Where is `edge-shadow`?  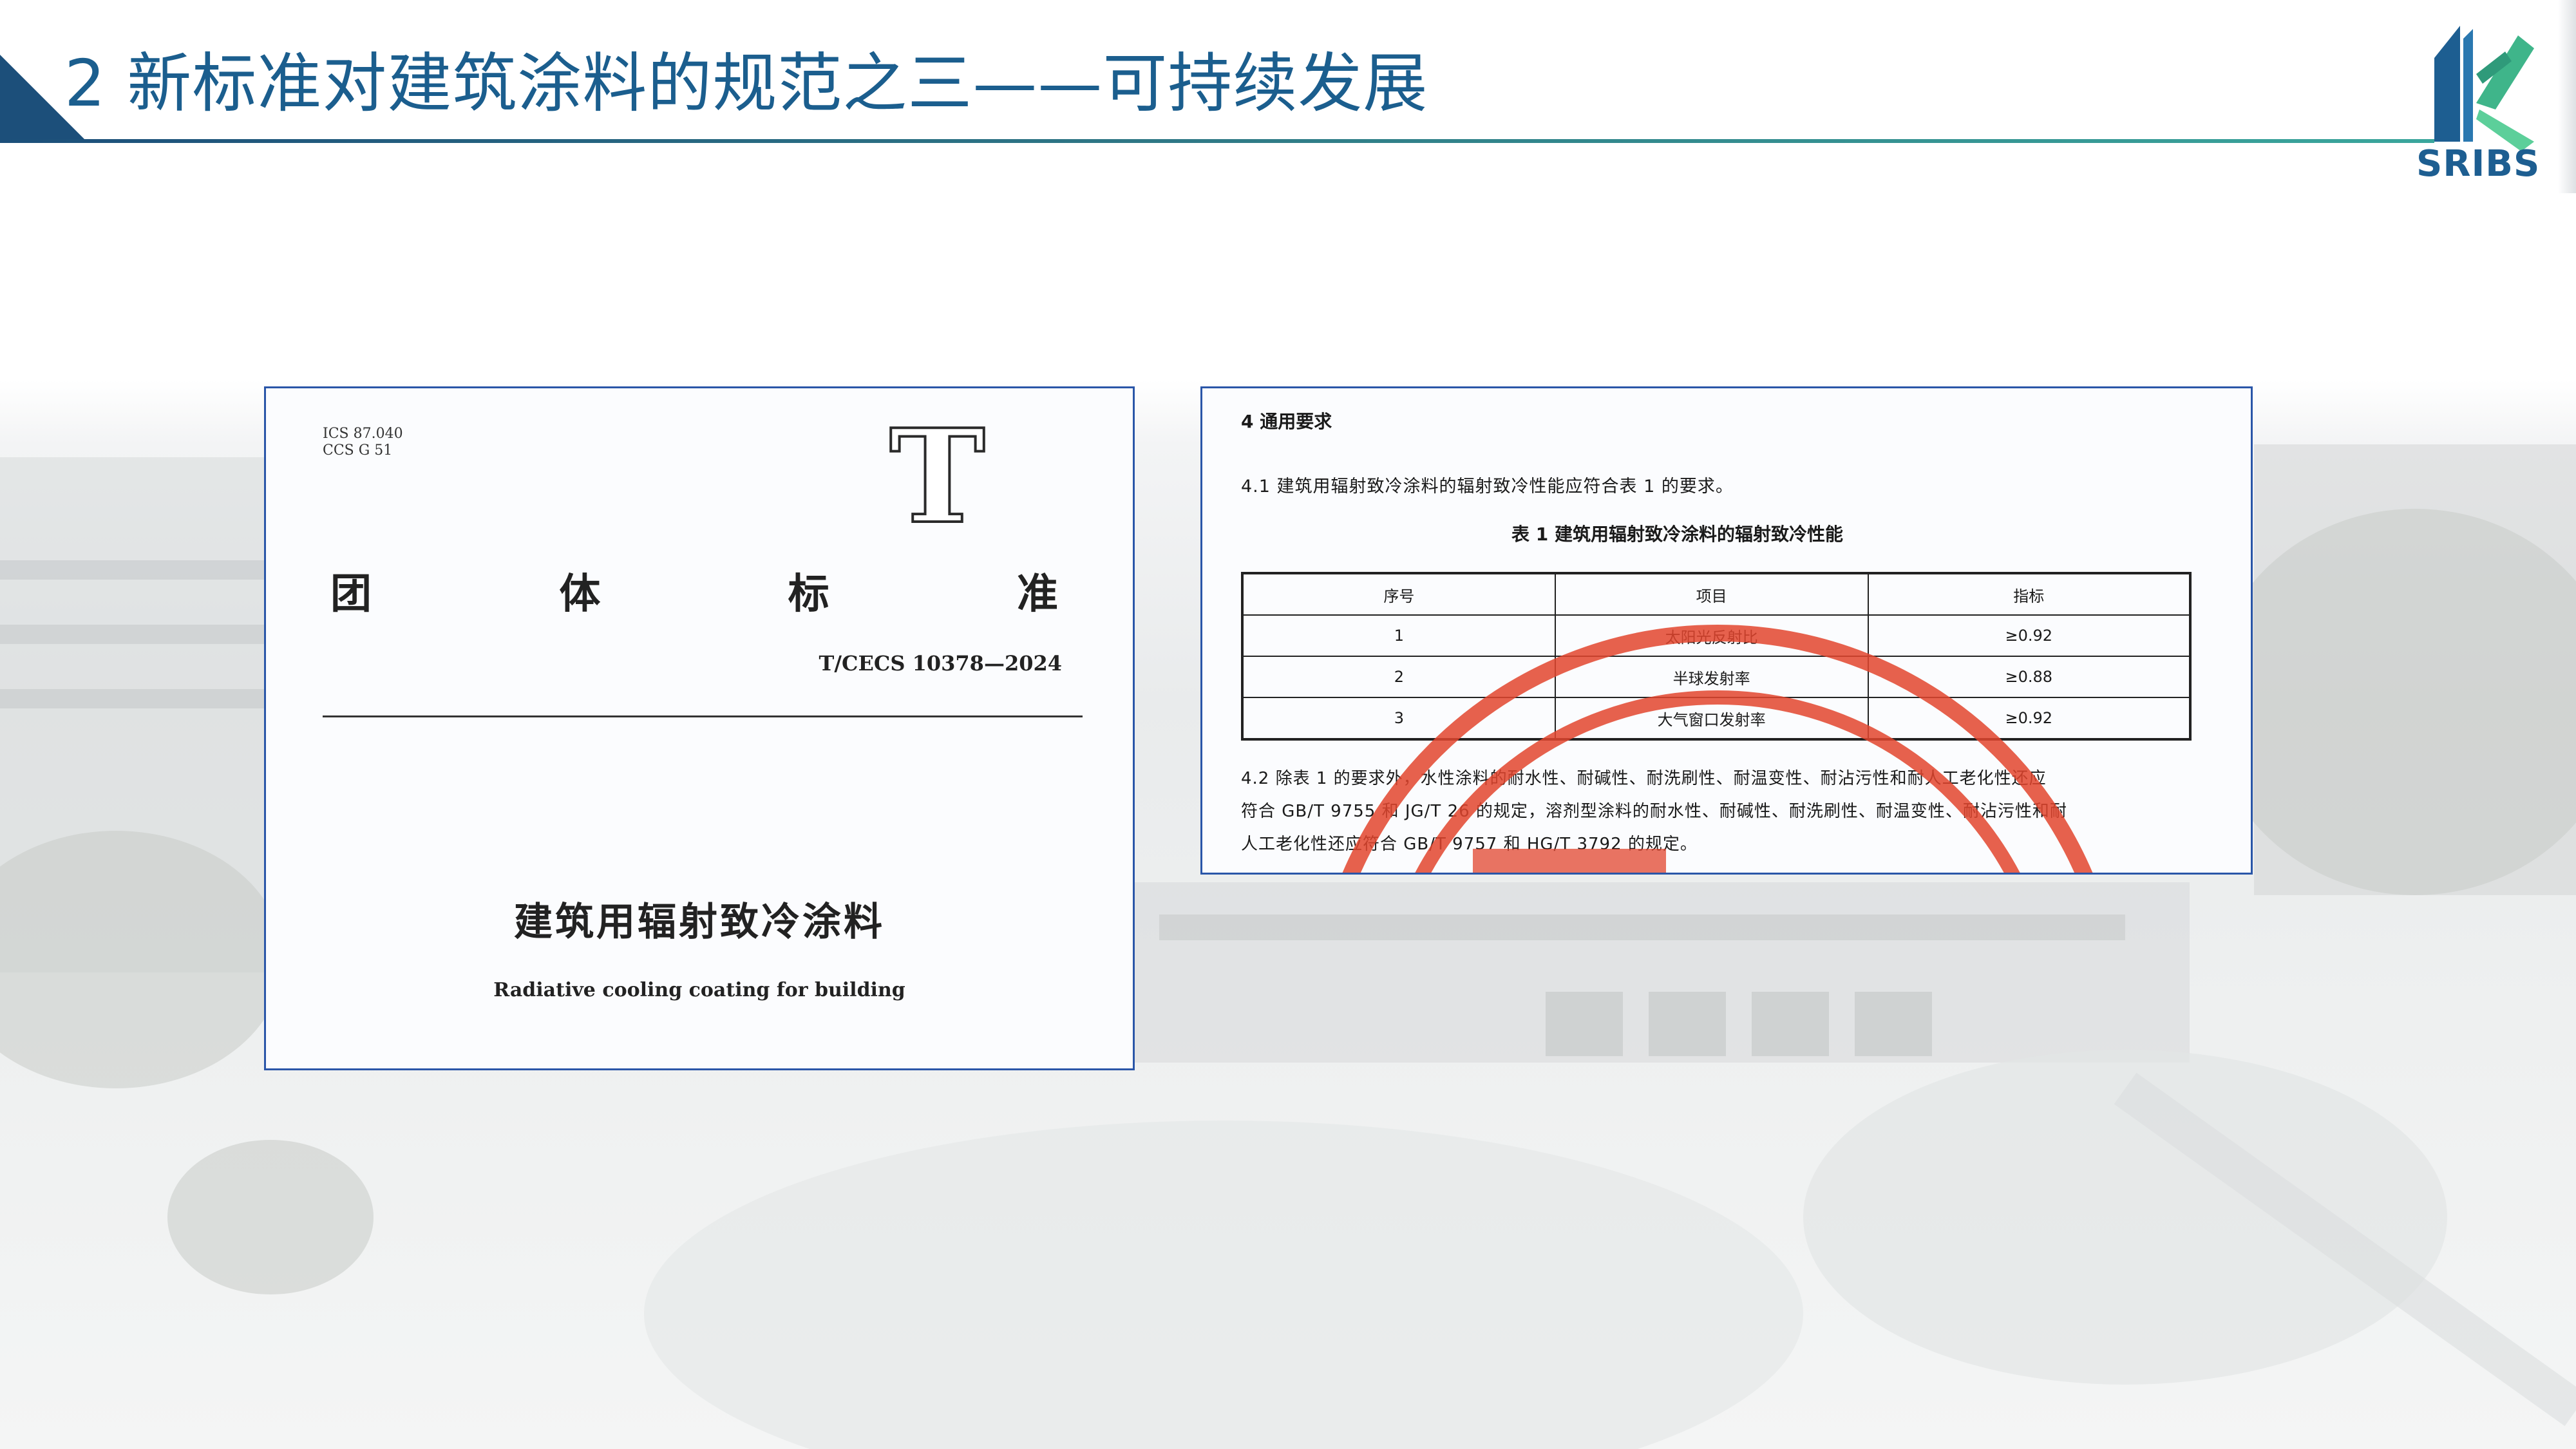
edge-shadow is located at coordinates (2567, 96).